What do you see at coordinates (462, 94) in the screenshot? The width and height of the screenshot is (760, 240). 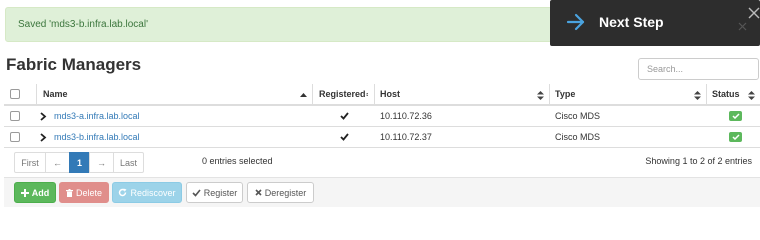 I see `column-header-host: Host` at bounding box center [462, 94].